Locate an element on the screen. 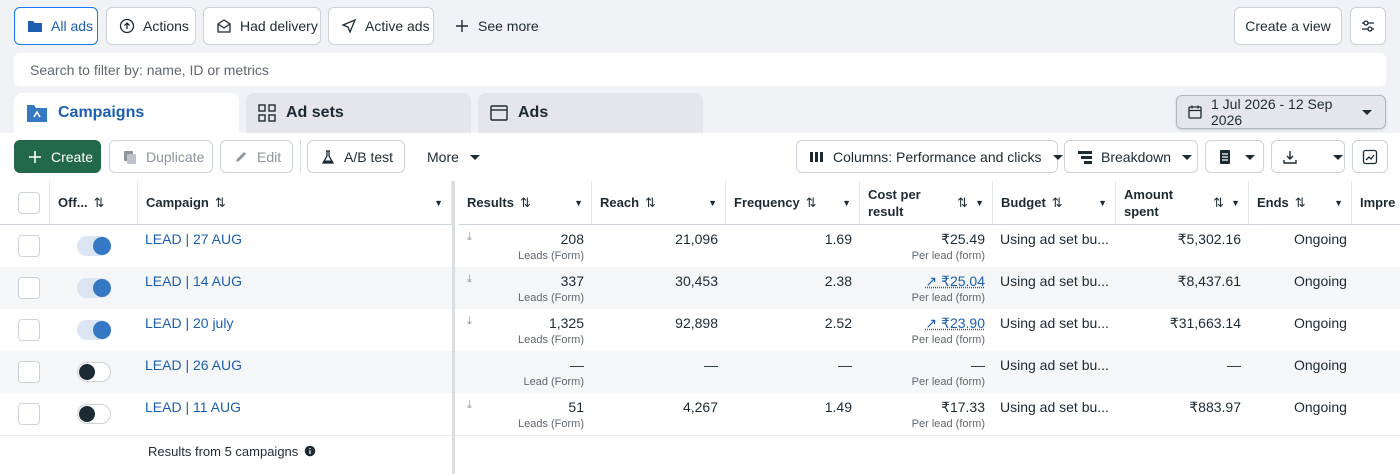 The width and height of the screenshot is (1400, 474). info-icon is located at coordinates (310, 451).